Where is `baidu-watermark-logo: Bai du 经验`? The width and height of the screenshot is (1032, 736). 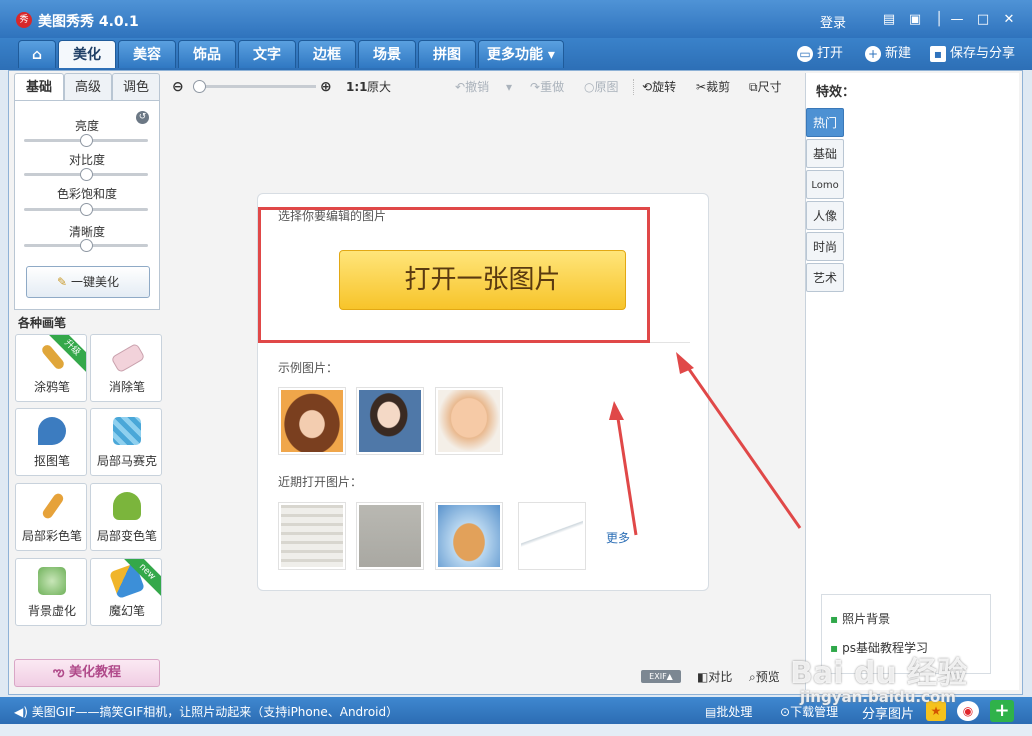 baidu-watermark-logo: Bai du 经验 is located at coordinates (879, 673).